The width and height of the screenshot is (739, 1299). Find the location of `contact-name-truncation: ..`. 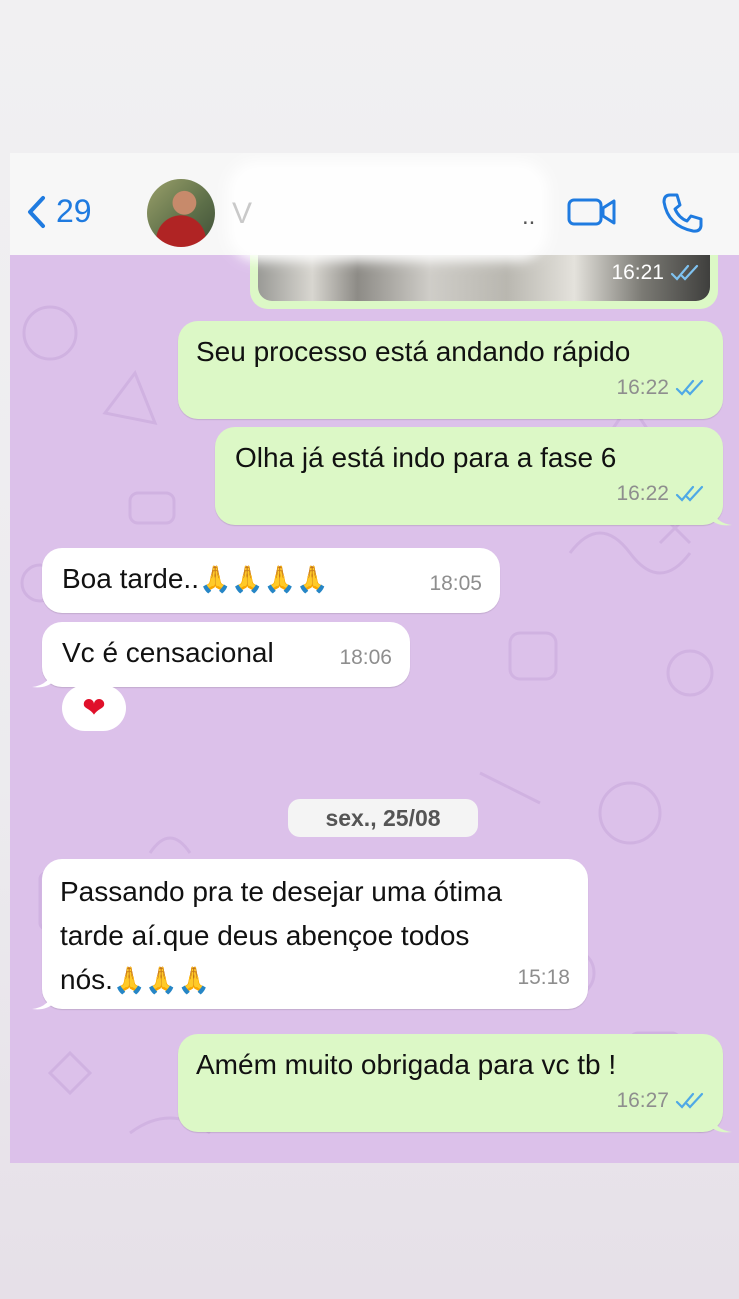

contact-name-truncation: .. is located at coordinates (529, 216).